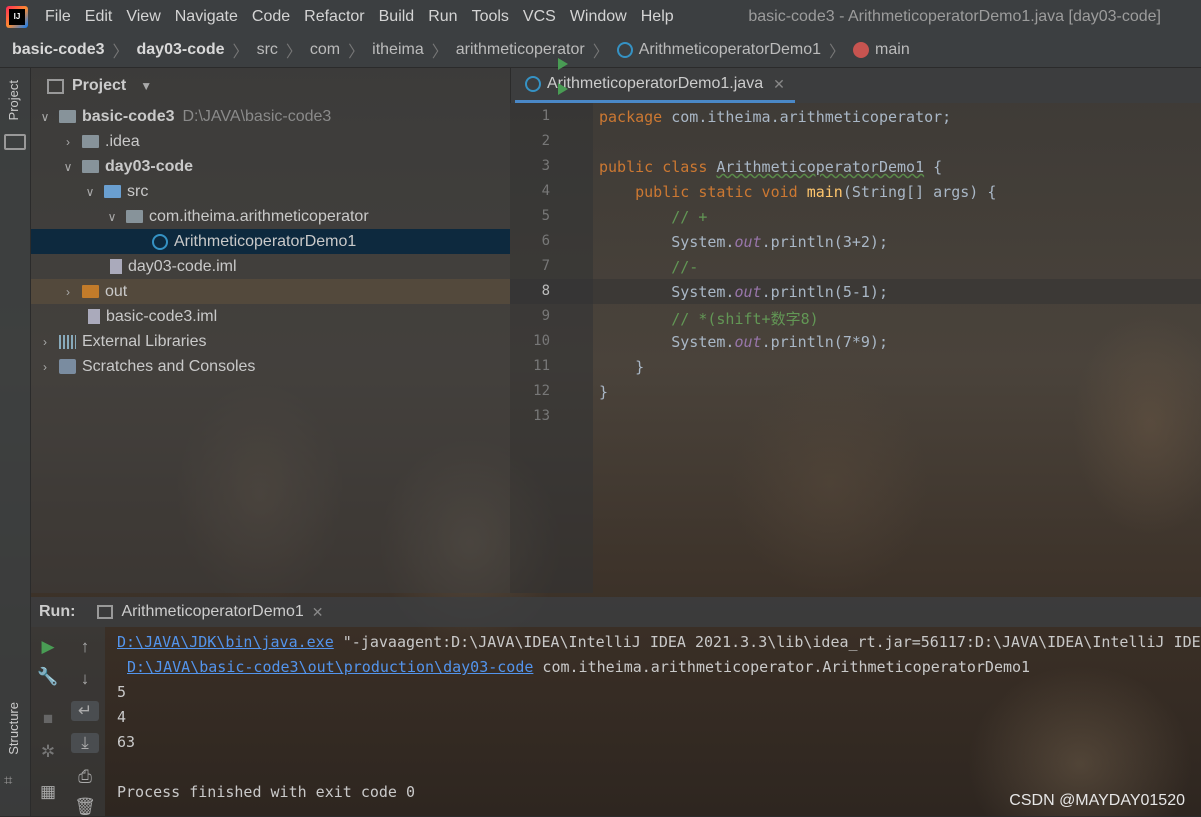 The image size is (1201, 817). What do you see at coordinates (8, 780) in the screenshot?
I see `structure-icon: ⌗` at bounding box center [8, 780].